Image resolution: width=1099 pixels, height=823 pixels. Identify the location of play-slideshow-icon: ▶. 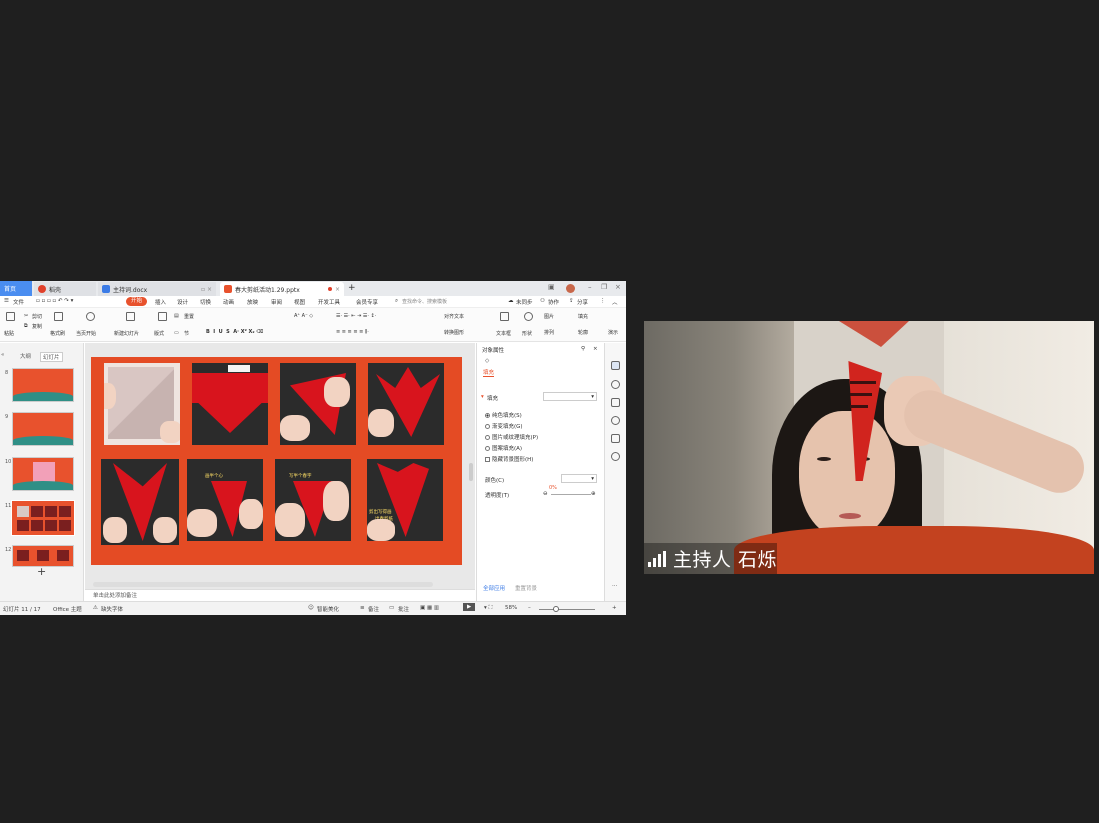
(469, 607).